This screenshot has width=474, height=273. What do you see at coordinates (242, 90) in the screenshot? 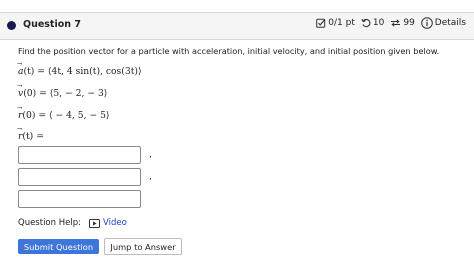
I see `velocity-equation: v(0) = ⟨5, − 2, − 3⟩` at bounding box center [242, 90].